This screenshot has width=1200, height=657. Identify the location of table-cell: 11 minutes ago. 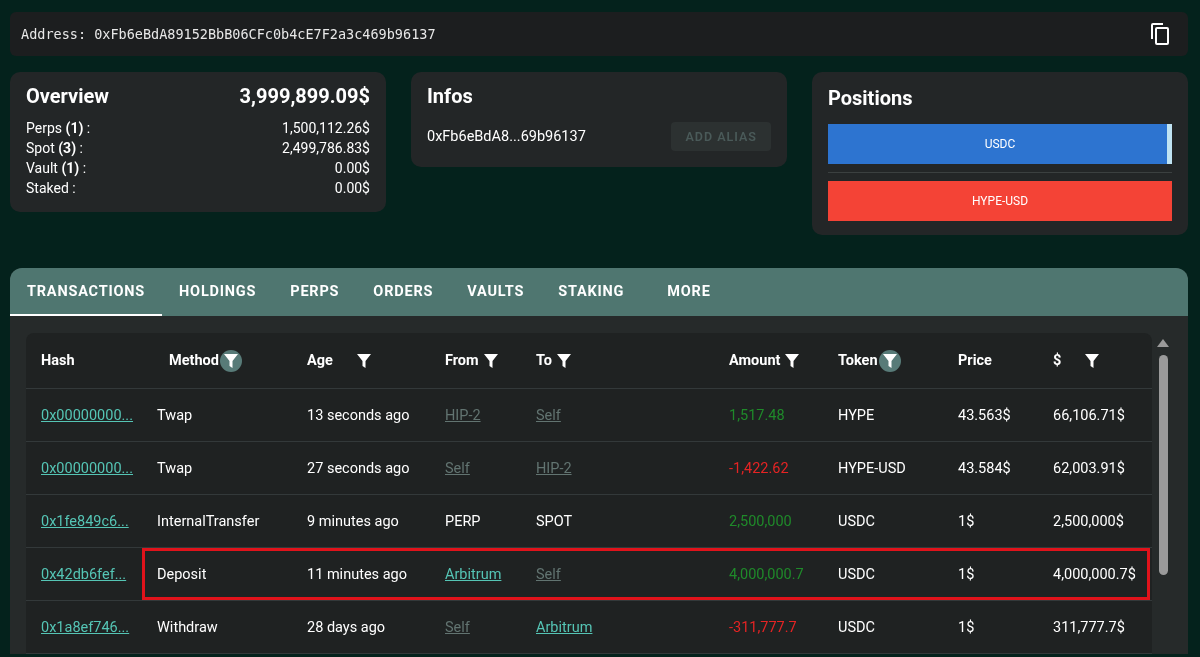
(357, 574).